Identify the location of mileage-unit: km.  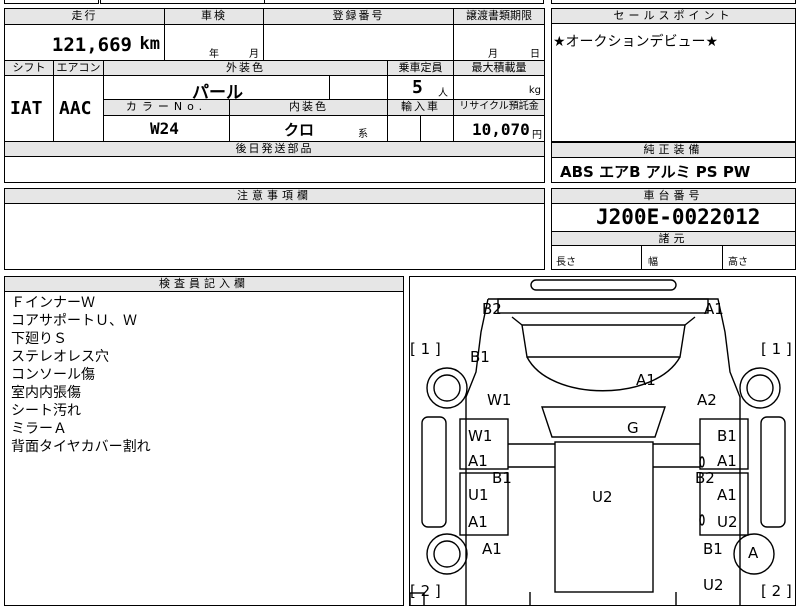
(149, 44).